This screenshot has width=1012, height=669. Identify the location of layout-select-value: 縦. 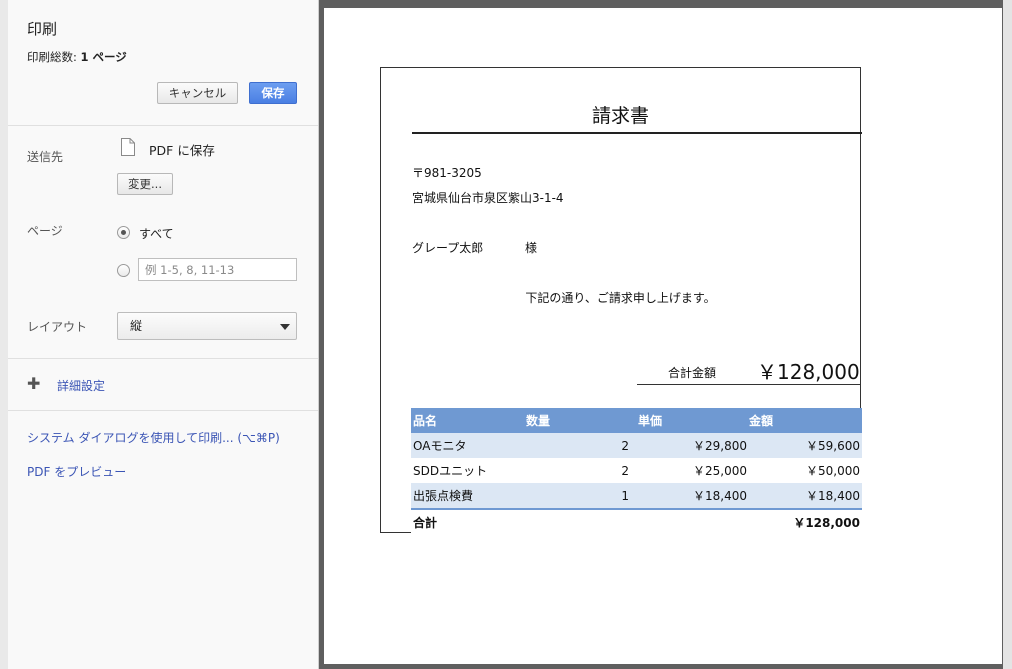
(136, 326).